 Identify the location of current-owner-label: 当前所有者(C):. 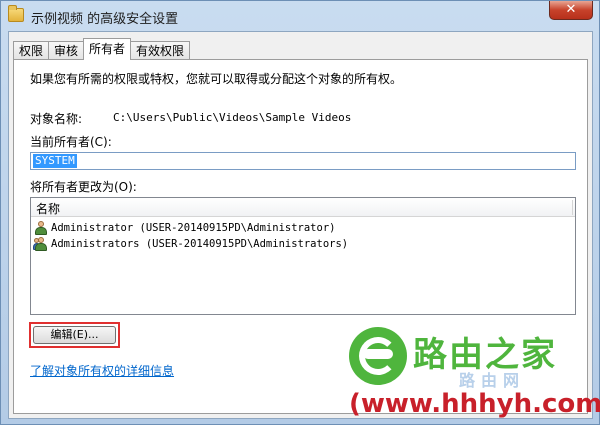
(71, 142).